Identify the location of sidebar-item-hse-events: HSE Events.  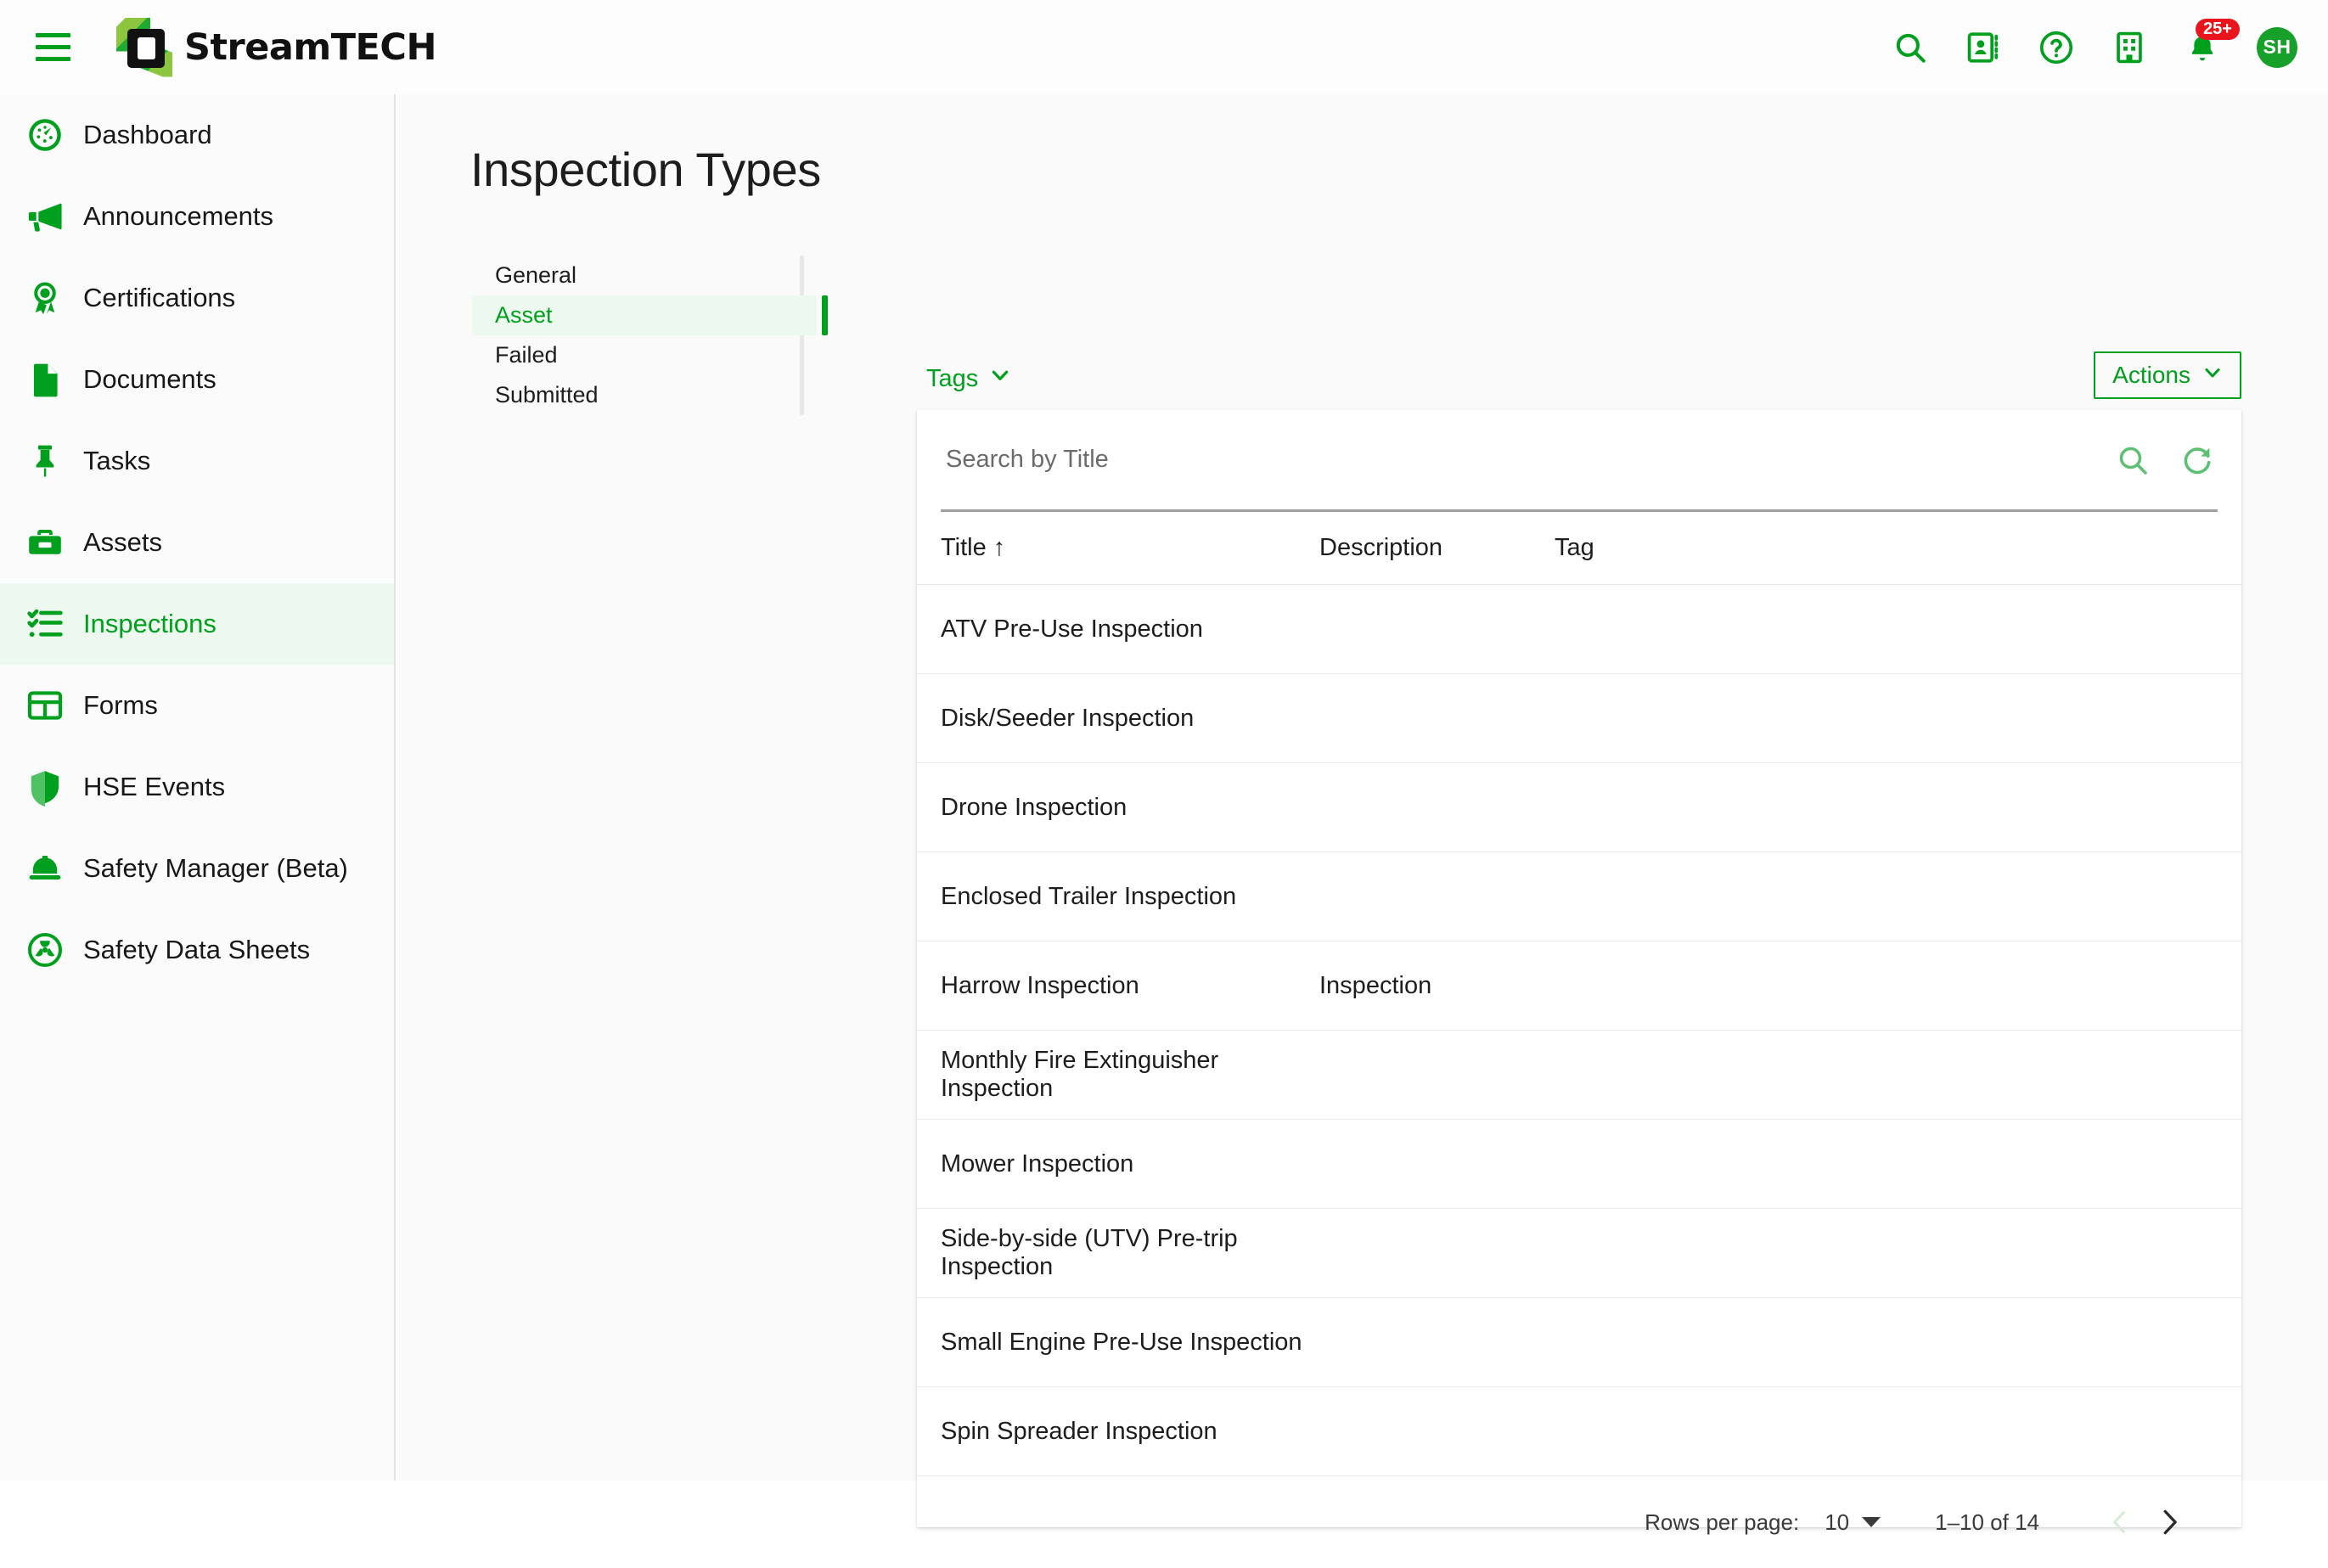
(197, 787).